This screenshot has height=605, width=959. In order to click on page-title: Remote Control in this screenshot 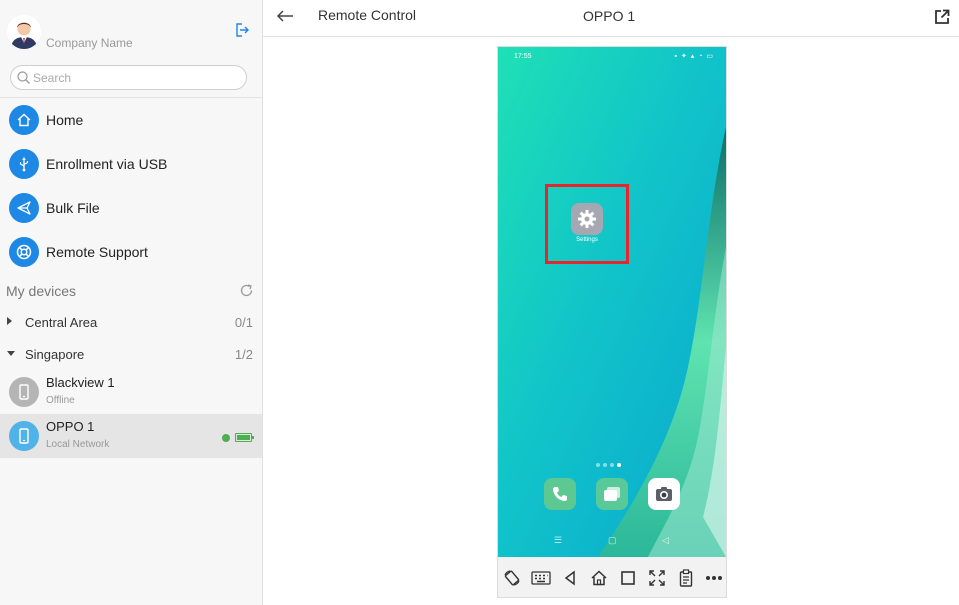, I will do `click(367, 15)`.